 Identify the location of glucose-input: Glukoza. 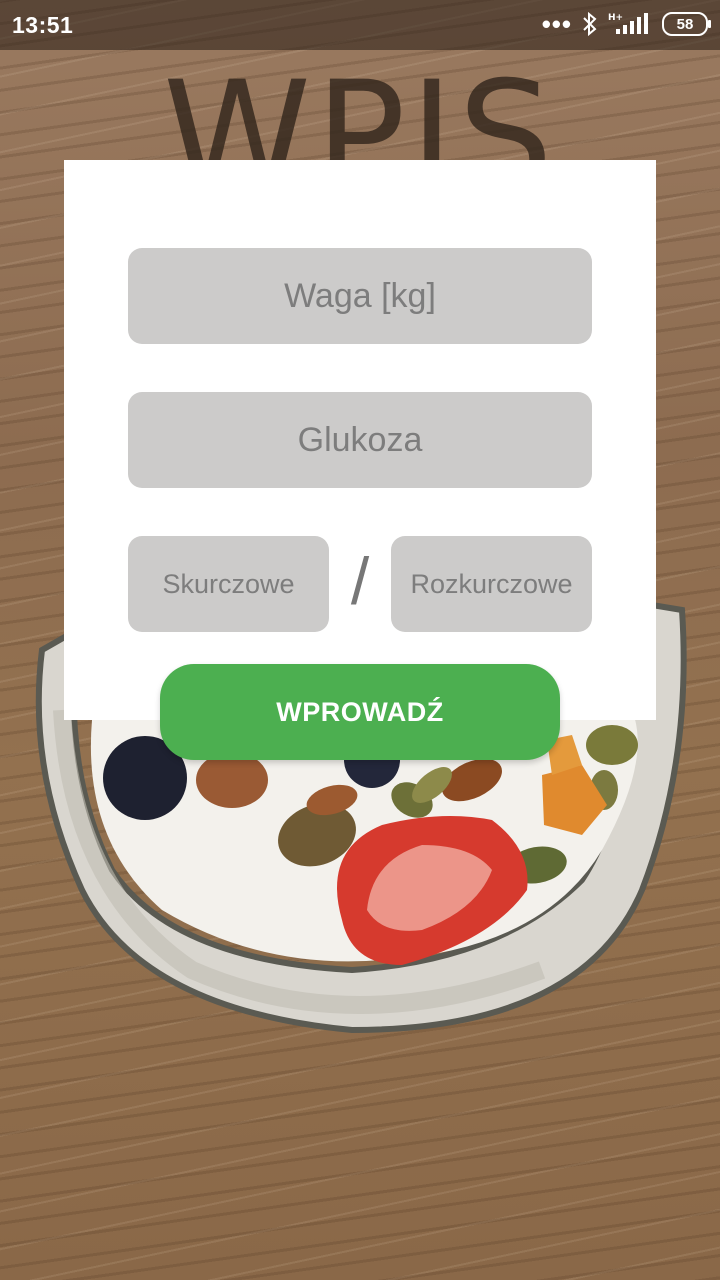
(360, 440).